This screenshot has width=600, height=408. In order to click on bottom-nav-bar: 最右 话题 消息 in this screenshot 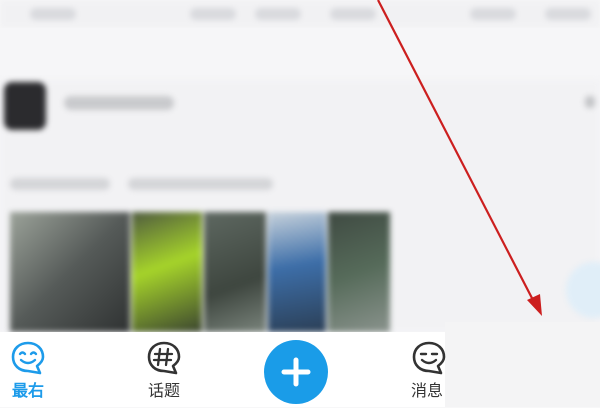, I will do `click(223, 369)`.